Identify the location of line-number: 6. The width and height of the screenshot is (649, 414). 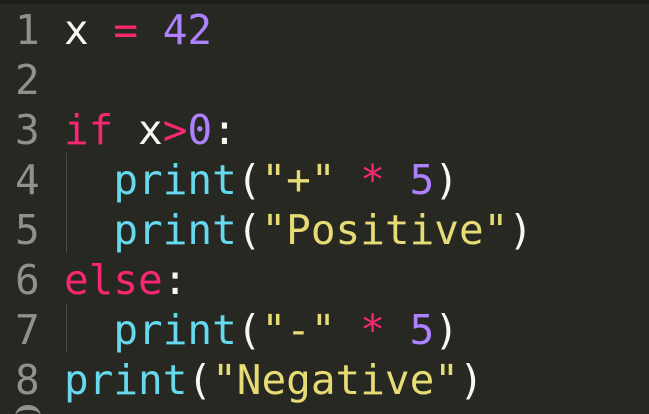
(27, 280).